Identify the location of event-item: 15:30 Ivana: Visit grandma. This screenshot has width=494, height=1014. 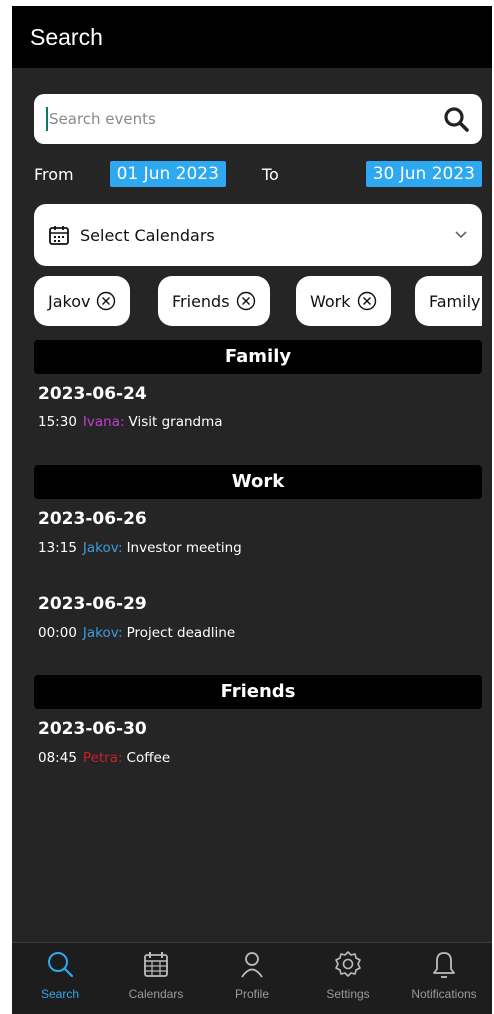
(130, 422).